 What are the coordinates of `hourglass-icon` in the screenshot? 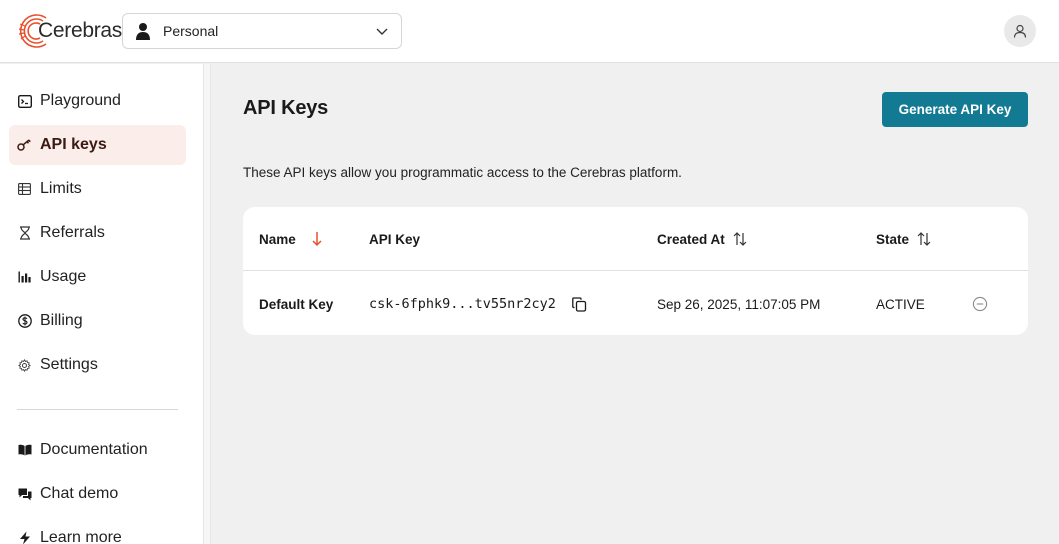 It's located at (24, 233).